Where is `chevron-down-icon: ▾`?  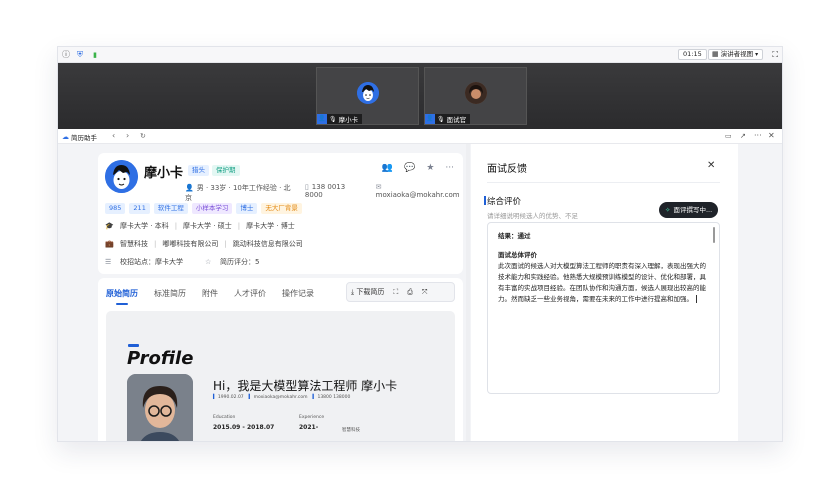 chevron-down-icon: ▾ is located at coordinates (757, 54).